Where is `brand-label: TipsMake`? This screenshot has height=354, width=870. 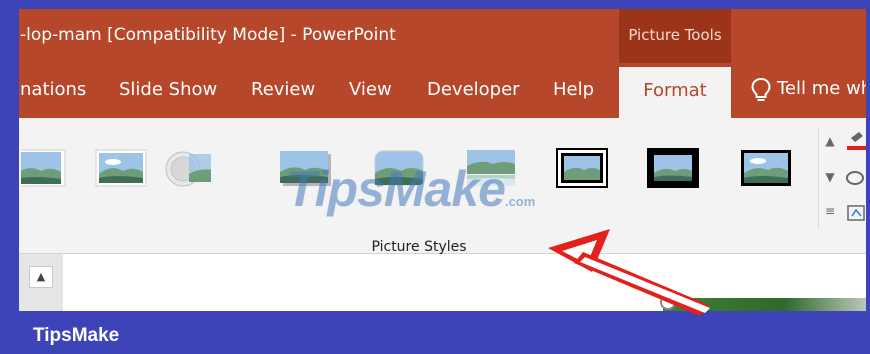 brand-label: TipsMake is located at coordinates (76, 335).